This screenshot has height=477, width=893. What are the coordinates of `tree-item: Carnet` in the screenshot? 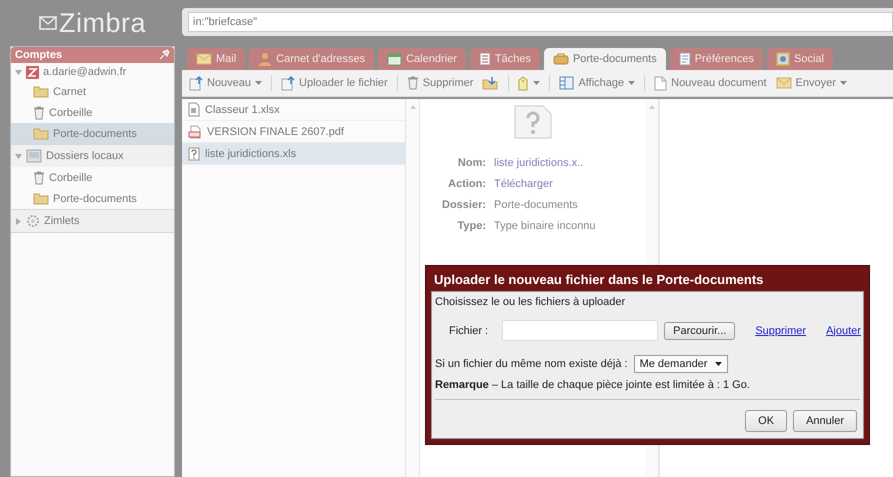 It's located at (92, 91).